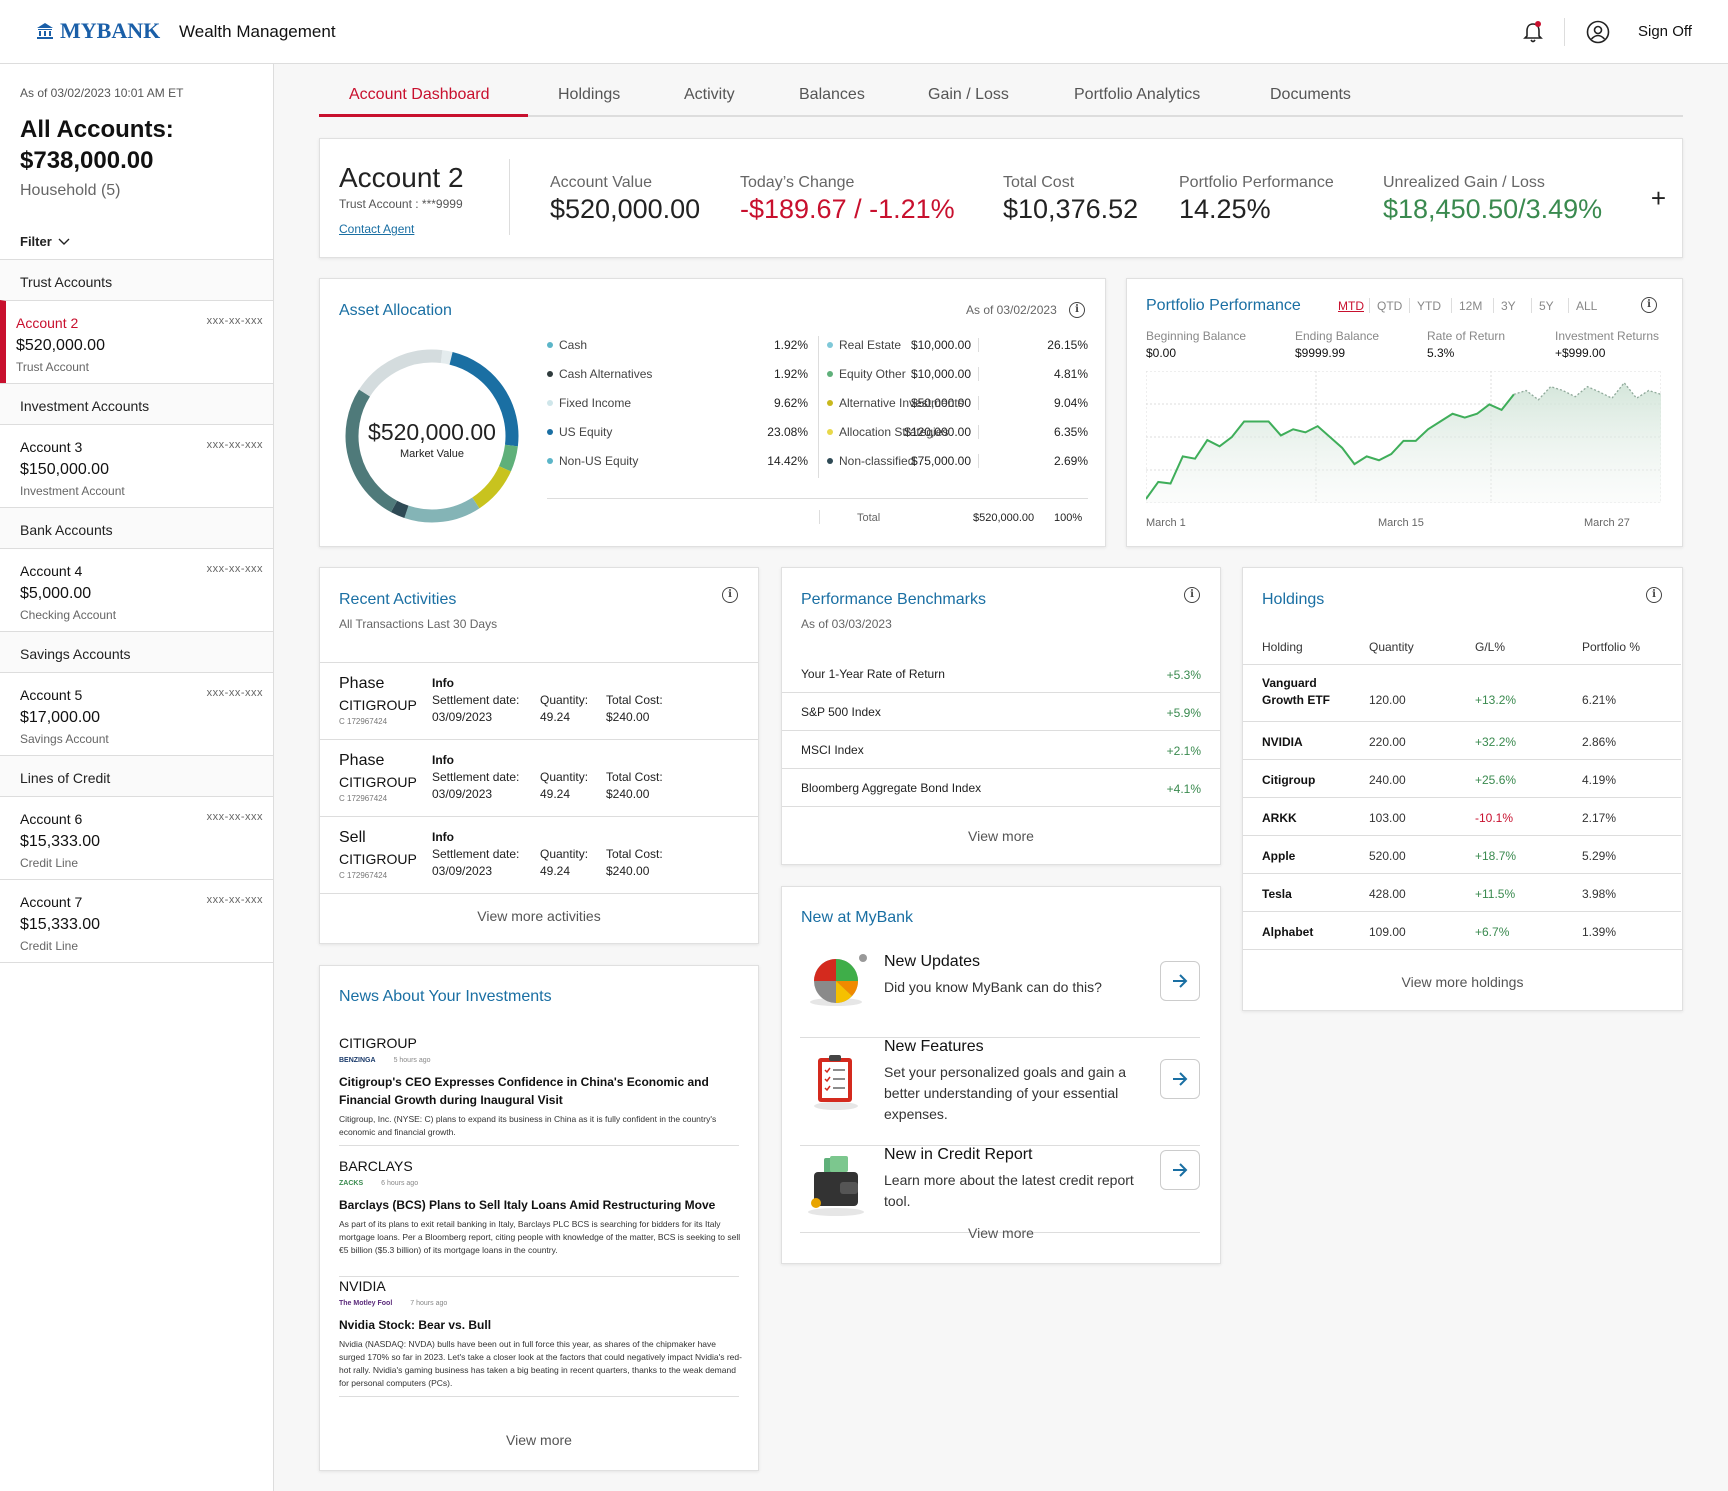 The height and width of the screenshot is (1491, 1728). Describe the element at coordinates (894, 432) in the screenshot. I see `allocation-name: Allocation Strategies` at that location.